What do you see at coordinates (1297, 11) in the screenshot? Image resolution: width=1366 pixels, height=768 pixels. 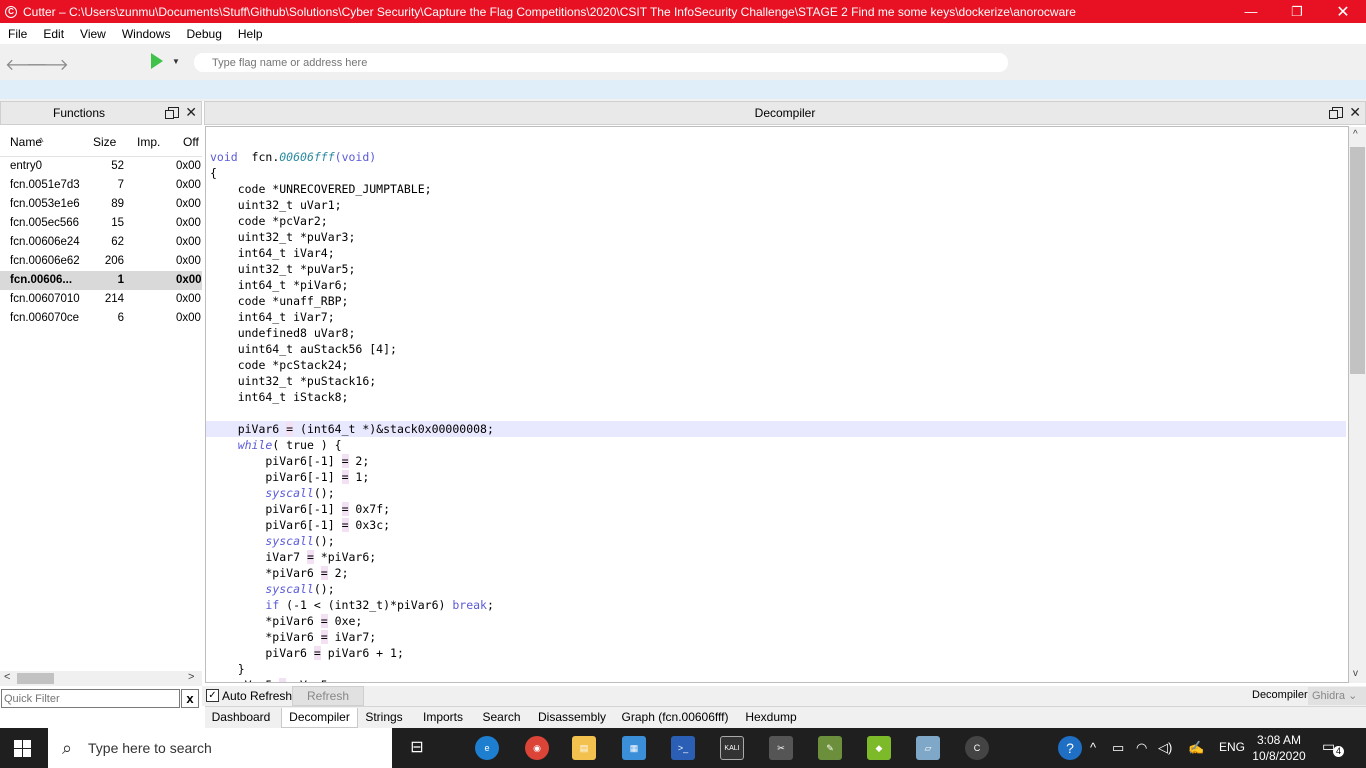 I see `restore-button: ❐` at bounding box center [1297, 11].